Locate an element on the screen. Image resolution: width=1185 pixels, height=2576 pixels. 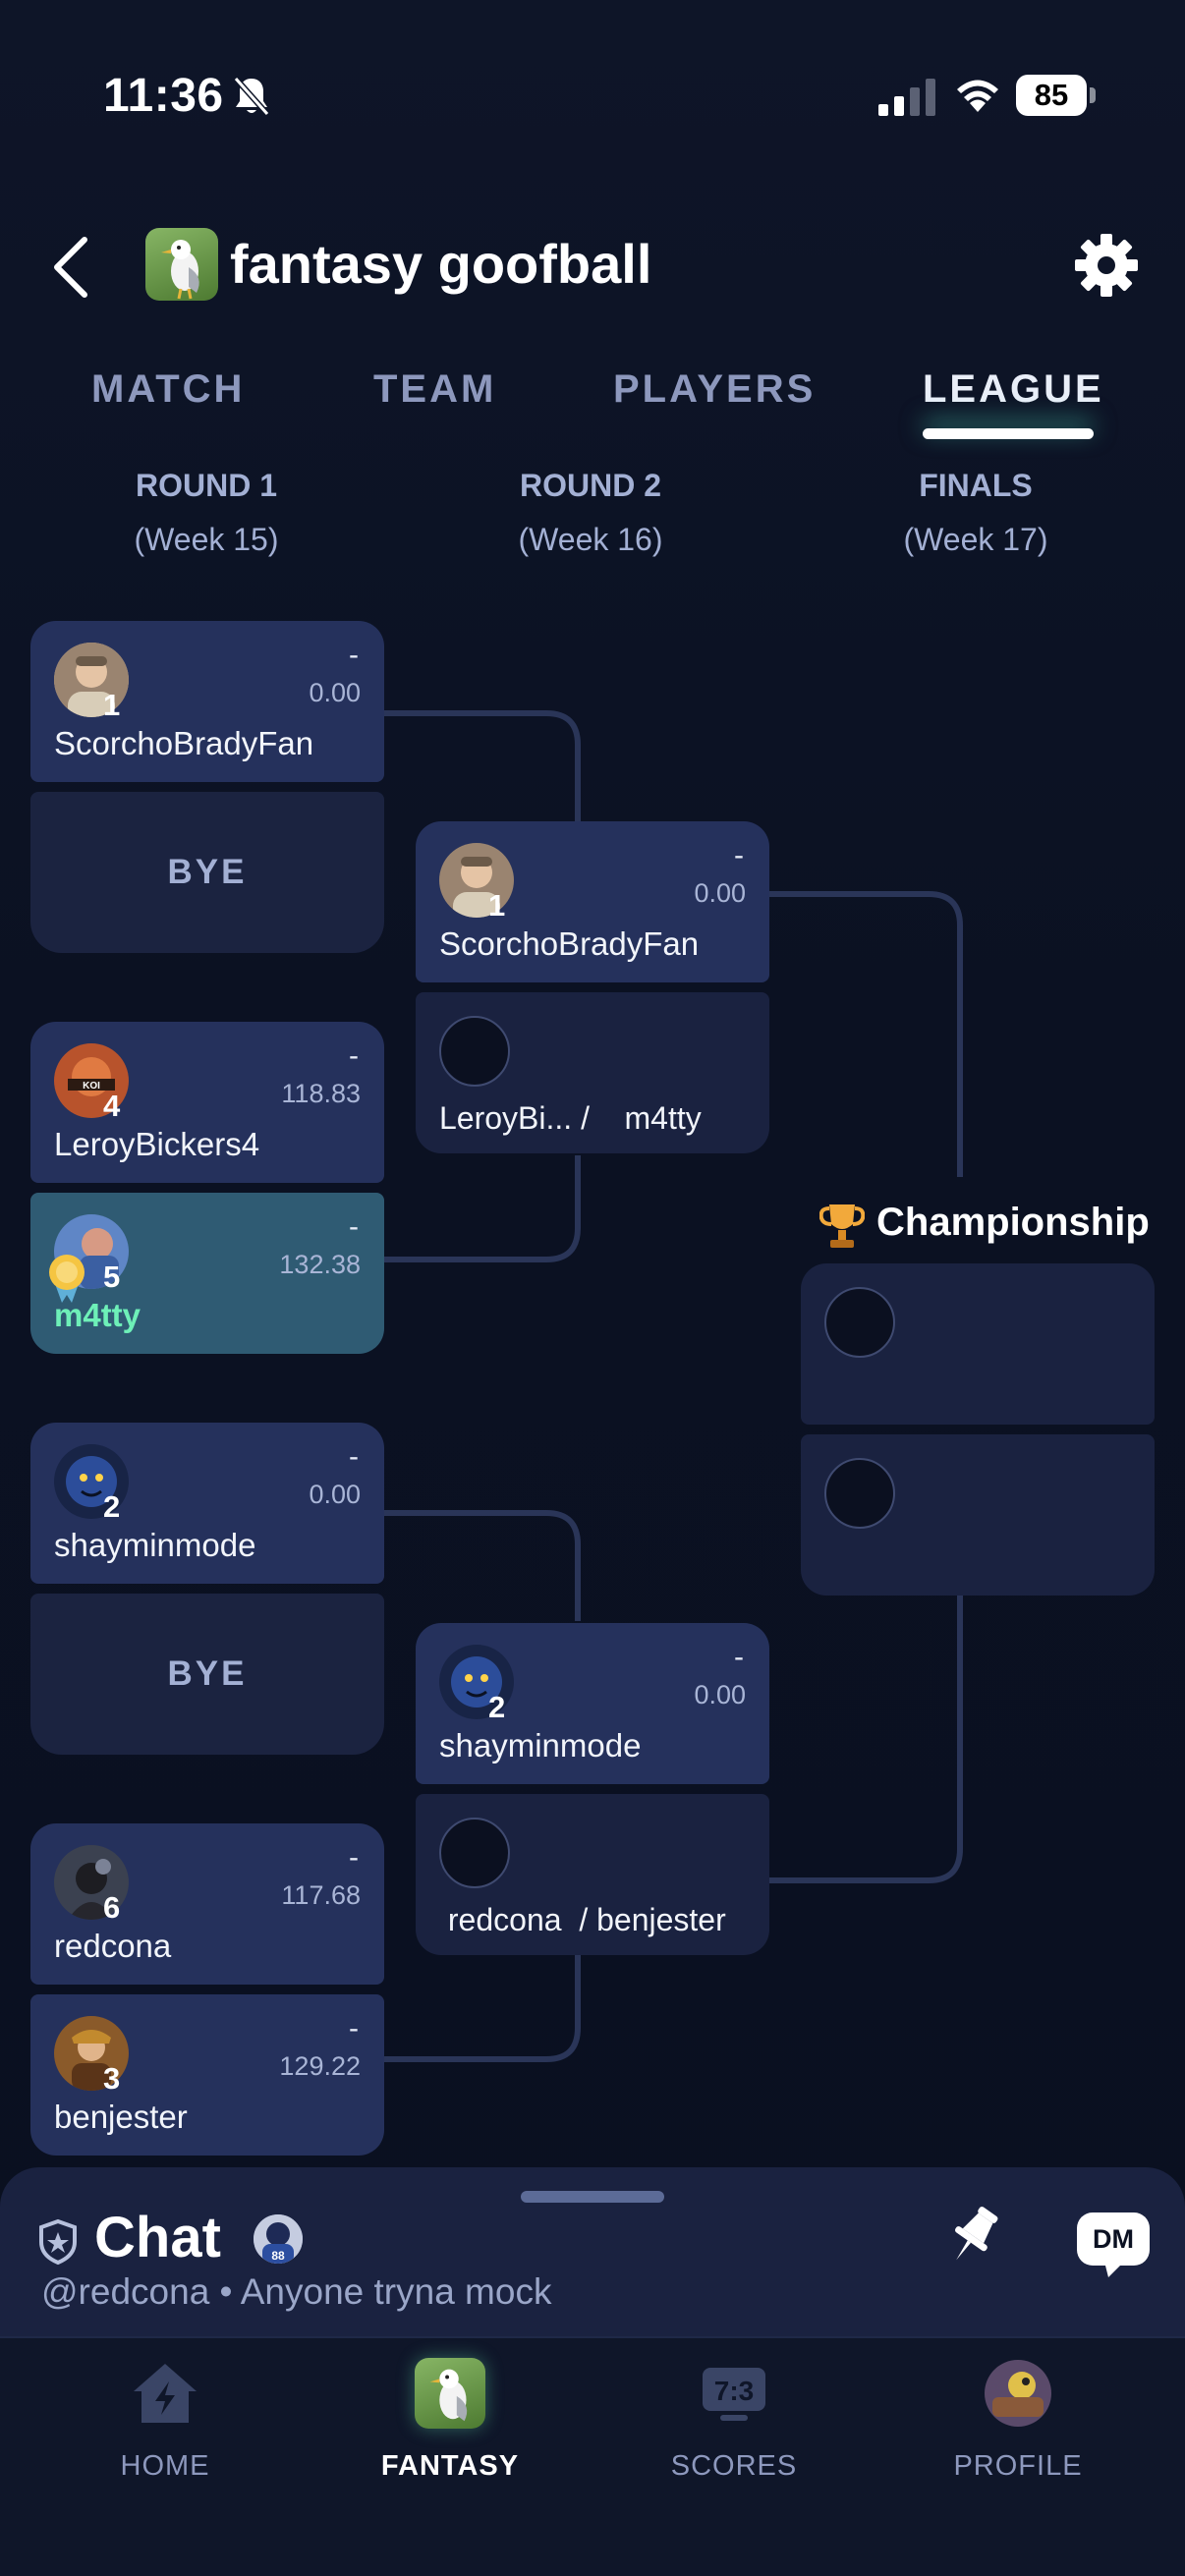
trophy-icon is located at coordinates (842, 1226).